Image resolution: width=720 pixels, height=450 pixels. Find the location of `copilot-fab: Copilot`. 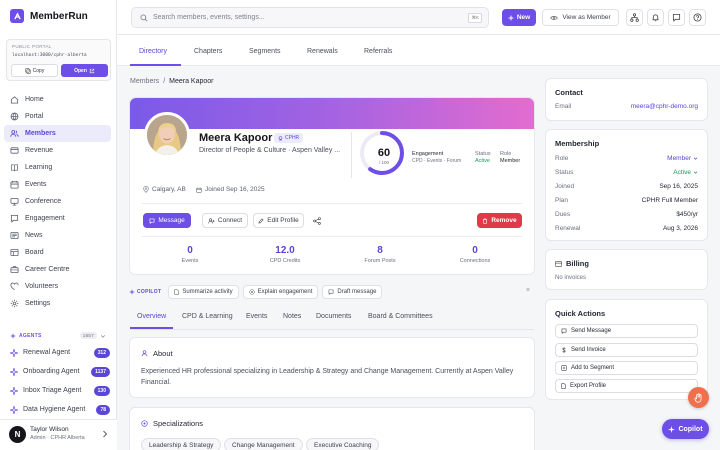

copilot-fab: Copilot is located at coordinates (685, 429).